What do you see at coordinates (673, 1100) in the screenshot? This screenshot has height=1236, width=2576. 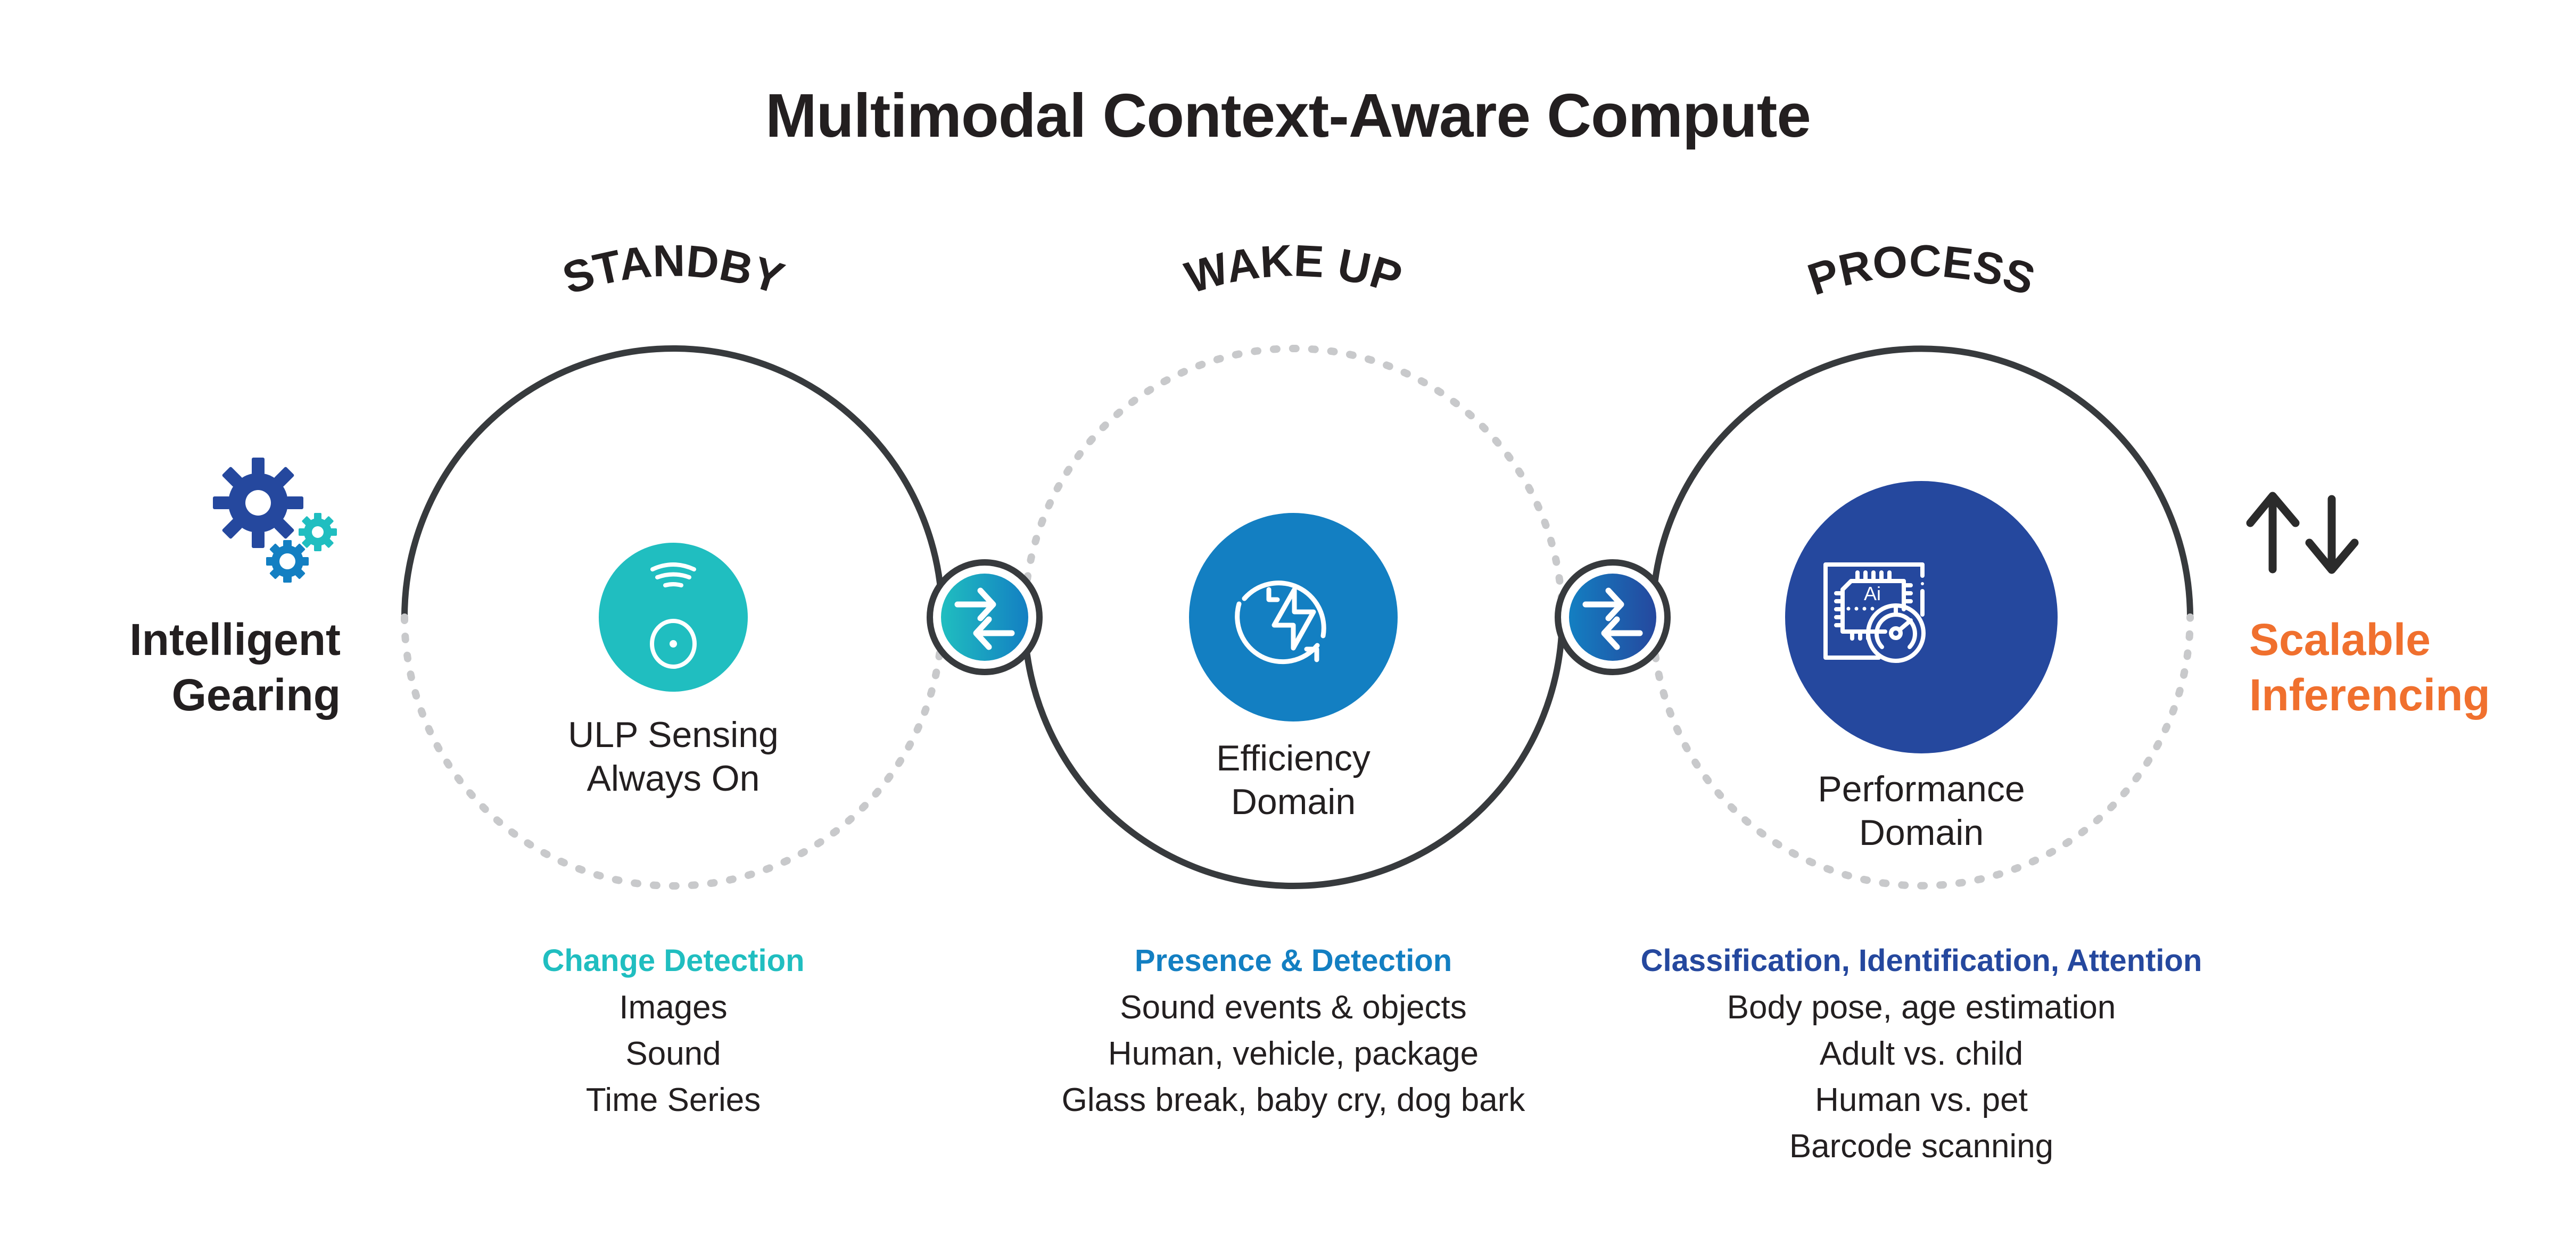 I see `standby-detail-item: Time Series` at bounding box center [673, 1100].